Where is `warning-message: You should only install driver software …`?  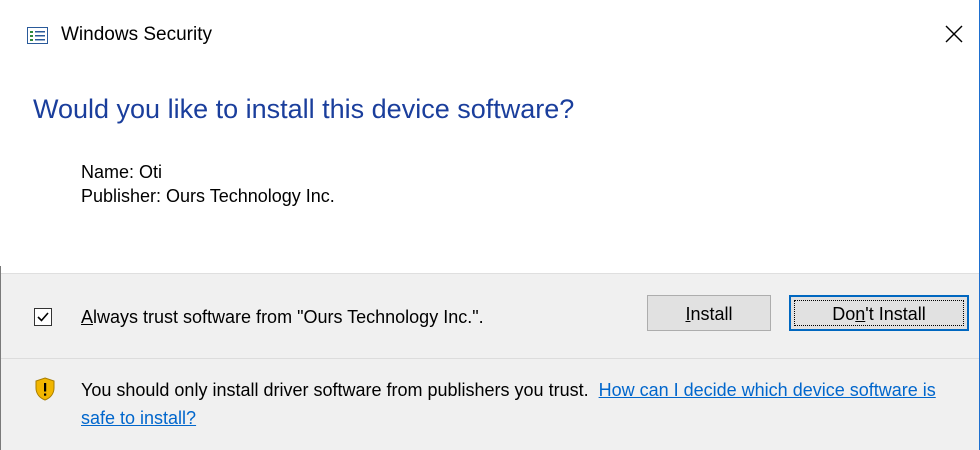
warning-message: You should only install driver software … is located at coordinates (516, 404).